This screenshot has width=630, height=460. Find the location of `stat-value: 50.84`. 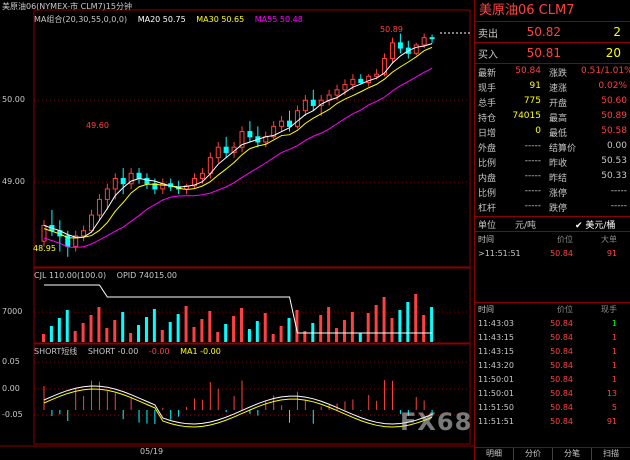

stat-value: 50.84 is located at coordinates (528, 71).